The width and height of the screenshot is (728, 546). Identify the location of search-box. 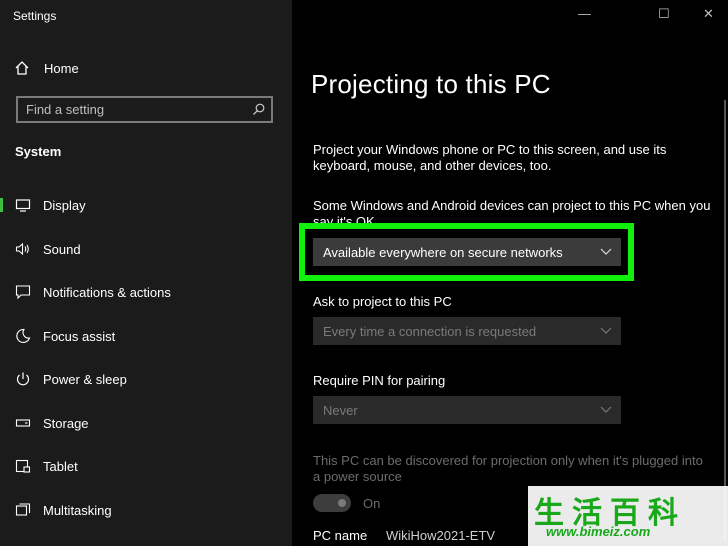
(144, 109).